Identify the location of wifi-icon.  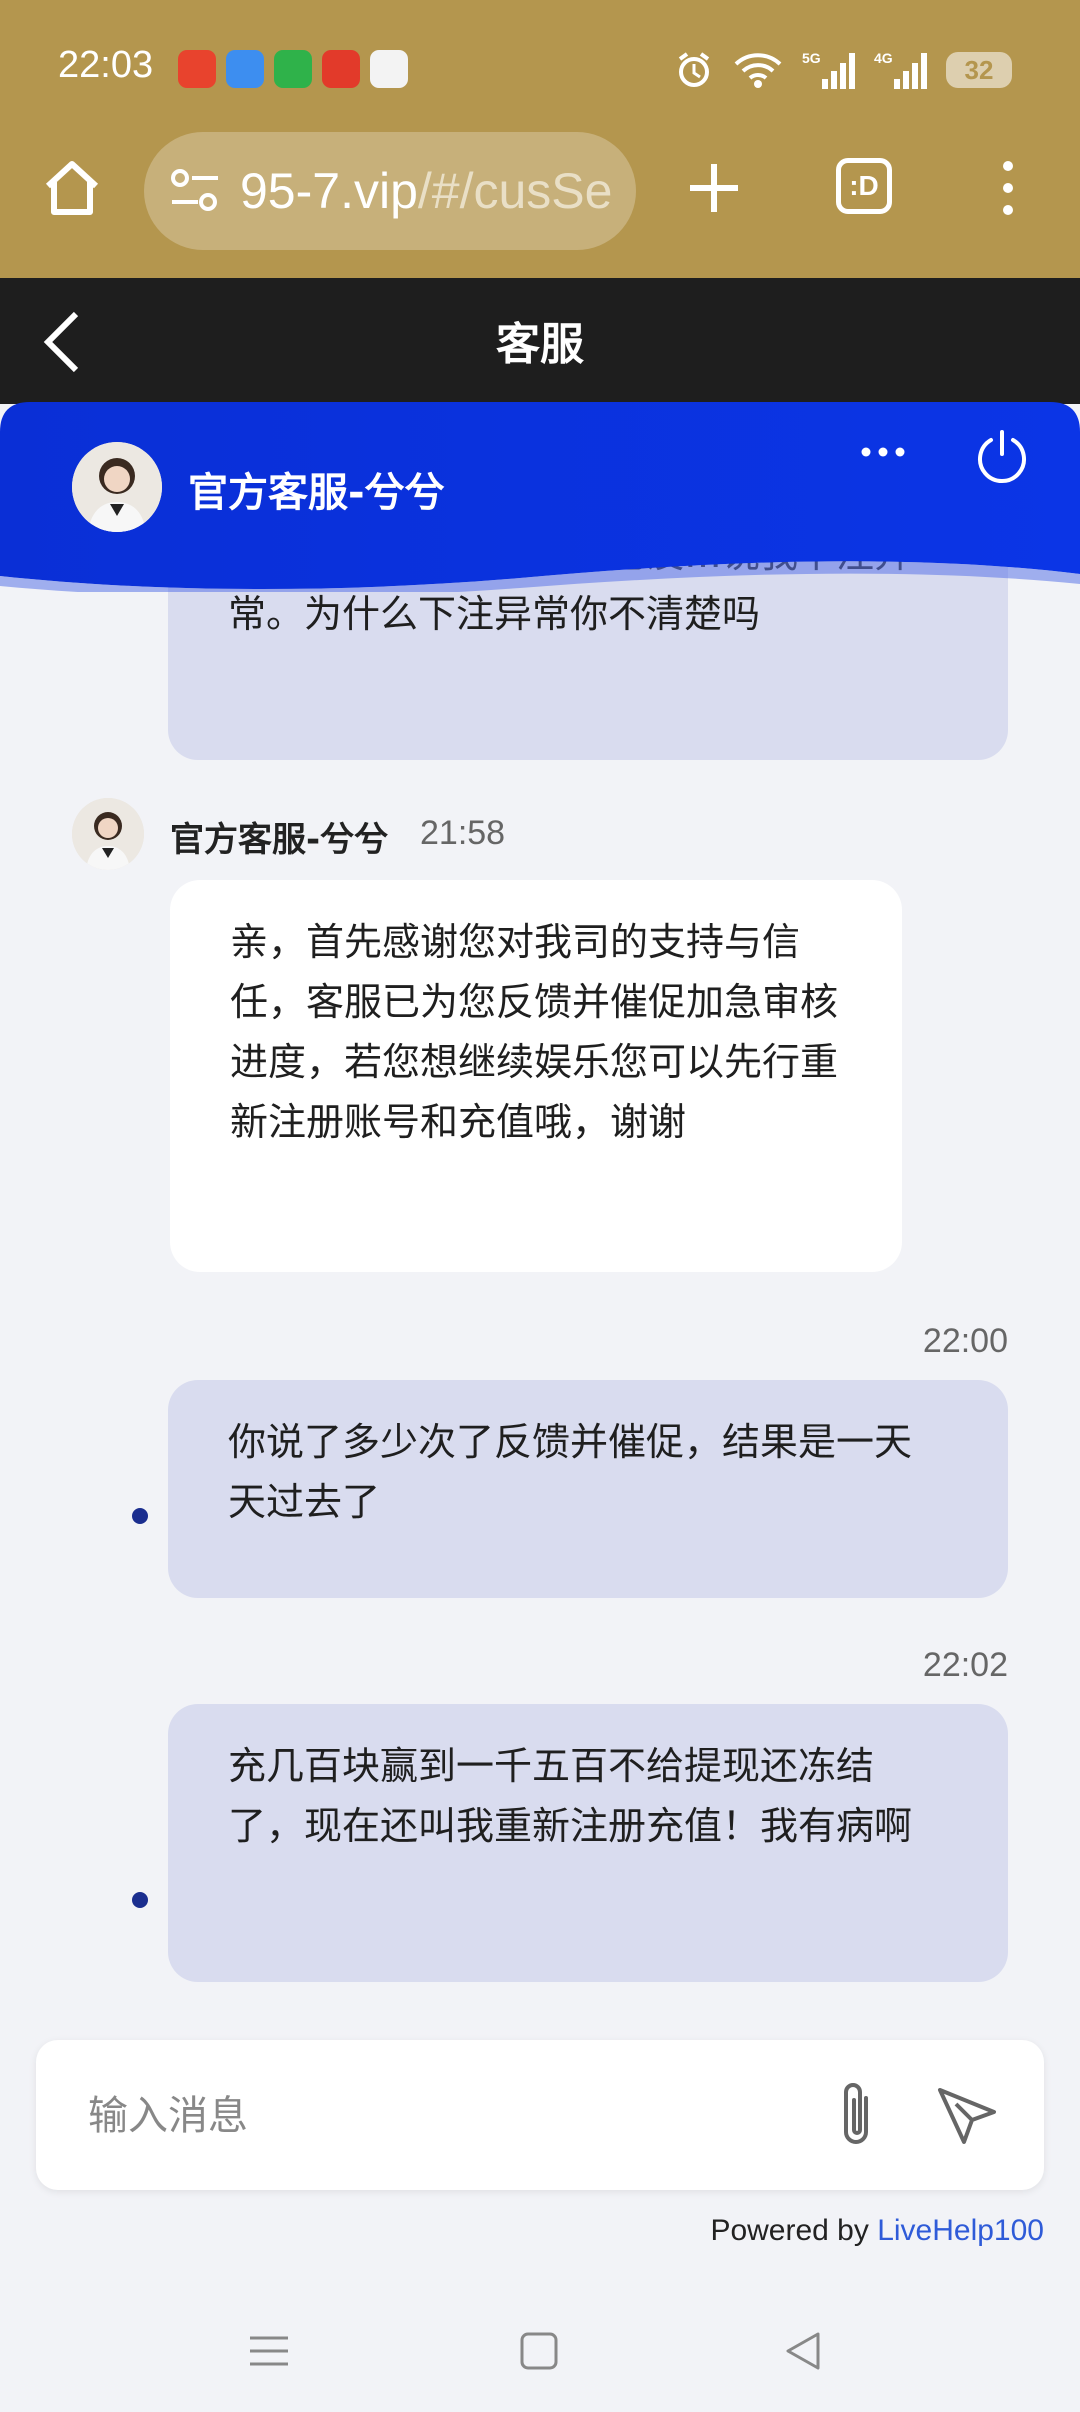
(758, 70).